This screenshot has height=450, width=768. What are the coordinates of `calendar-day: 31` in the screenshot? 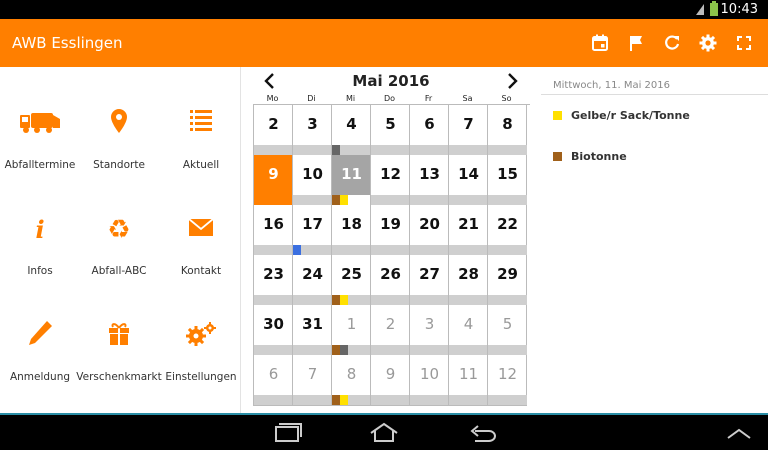 It's located at (312, 330).